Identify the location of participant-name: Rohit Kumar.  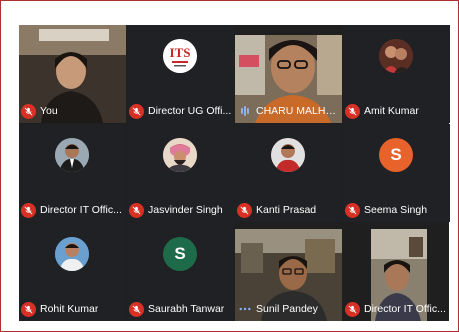
(69, 309).